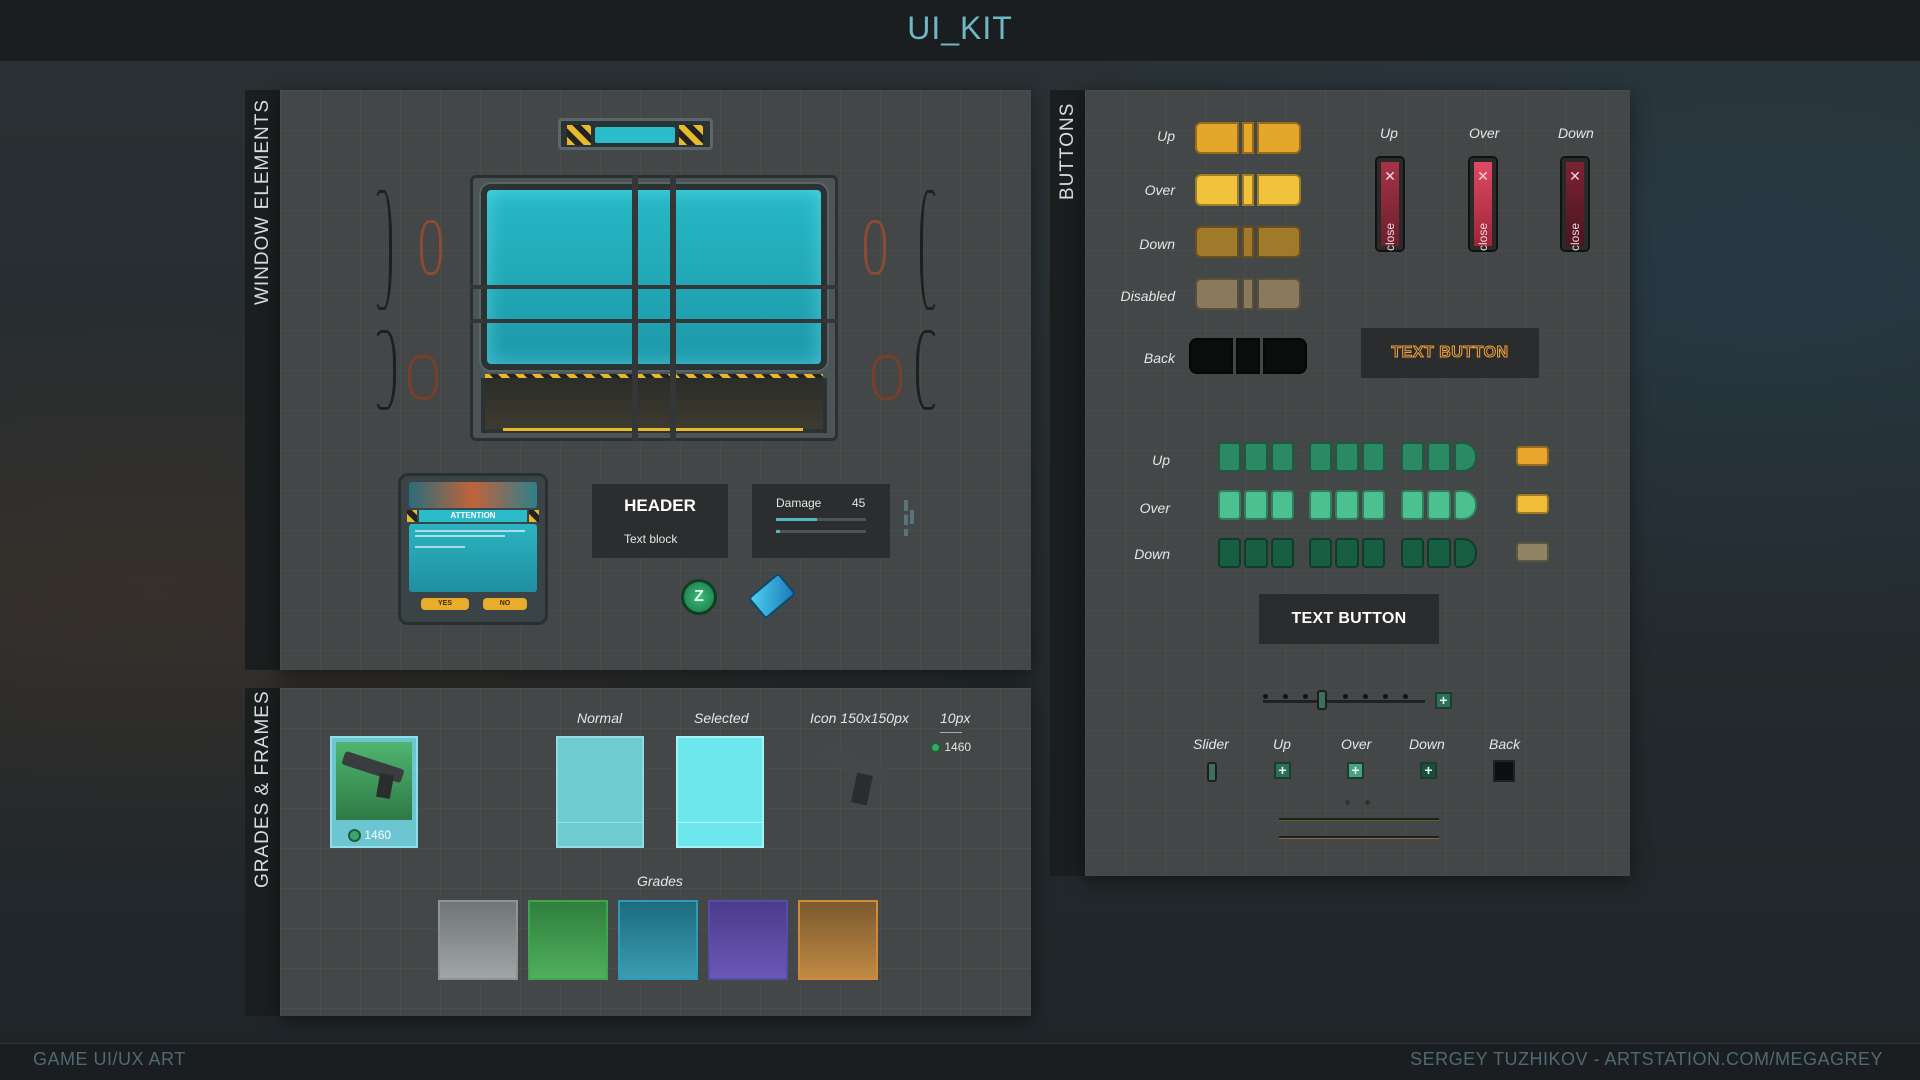 The image size is (1920, 1080). Describe the element at coordinates (928, 370) in the screenshot. I see `cable-right-bottom` at that location.